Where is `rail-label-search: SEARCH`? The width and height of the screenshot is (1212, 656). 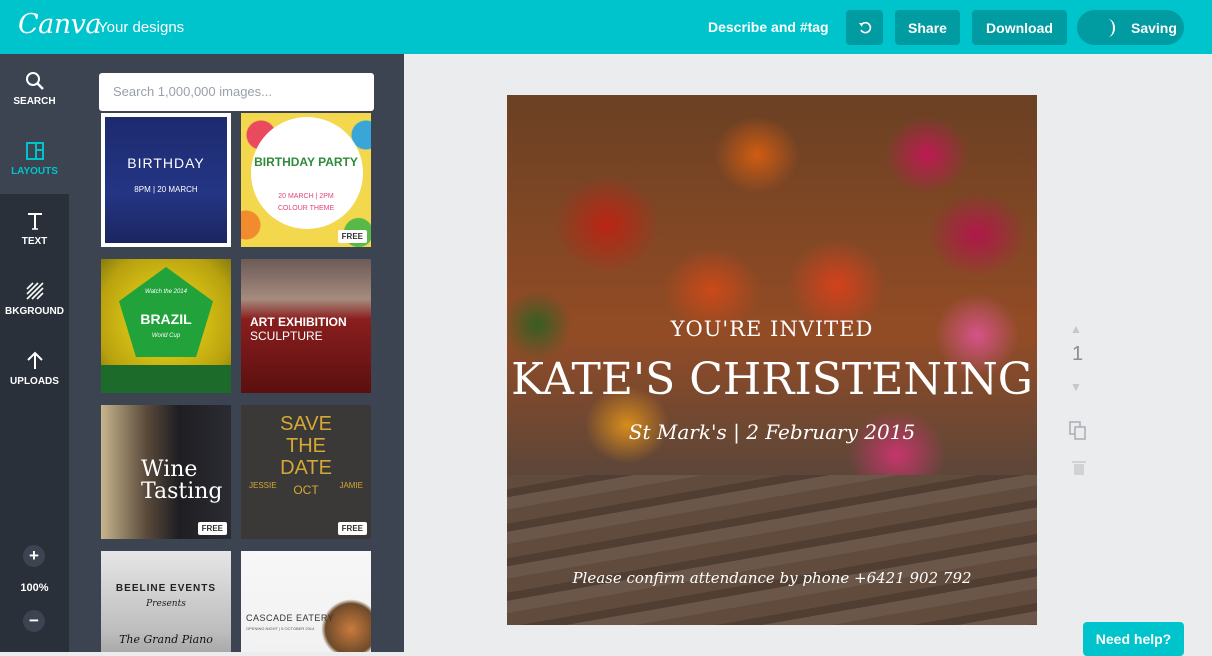 rail-label-search: SEARCH is located at coordinates (34, 101).